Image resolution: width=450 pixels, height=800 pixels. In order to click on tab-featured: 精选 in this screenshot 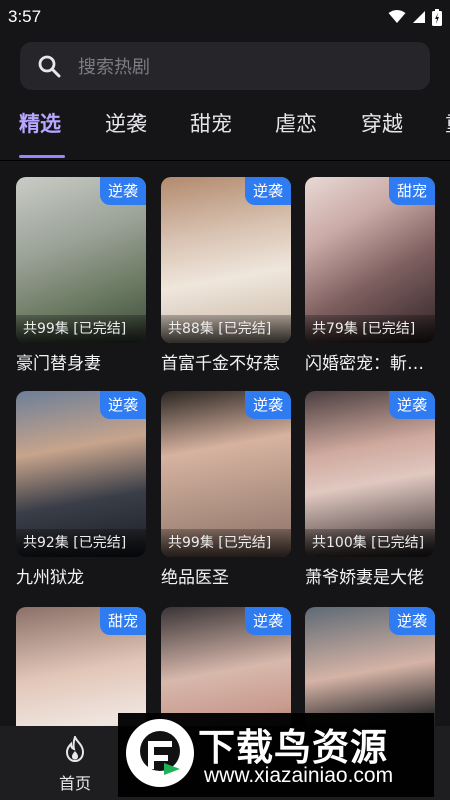, I will do `click(40, 123)`.